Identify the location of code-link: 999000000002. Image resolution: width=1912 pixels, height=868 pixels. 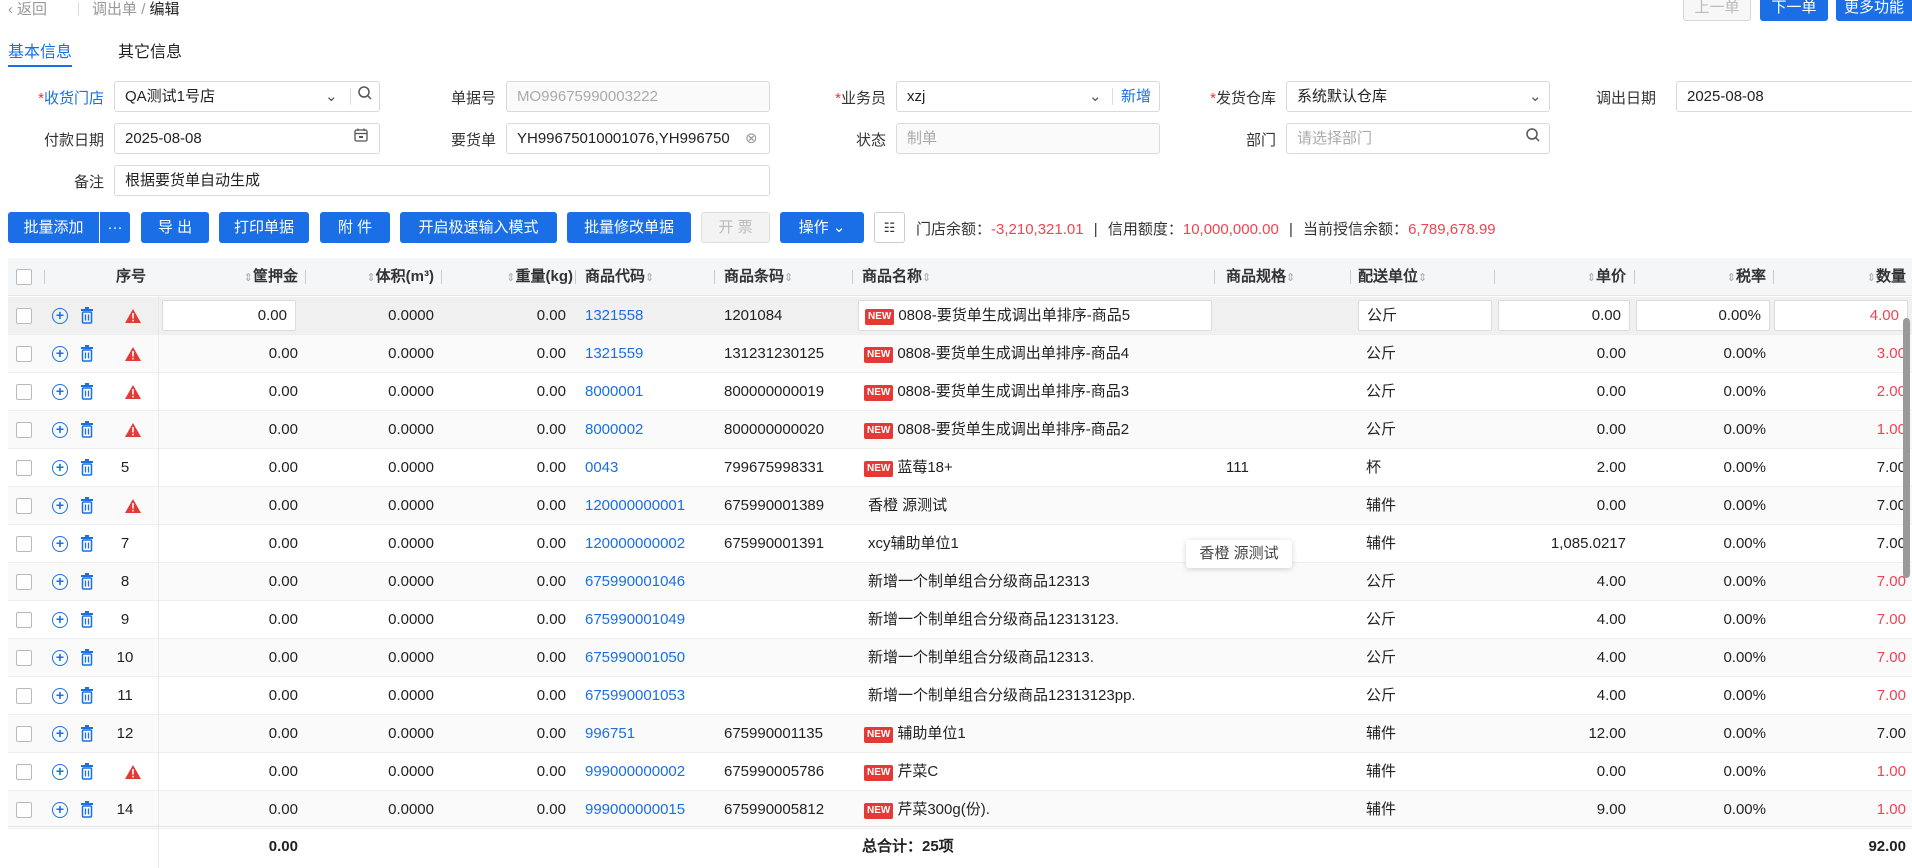
(635, 772).